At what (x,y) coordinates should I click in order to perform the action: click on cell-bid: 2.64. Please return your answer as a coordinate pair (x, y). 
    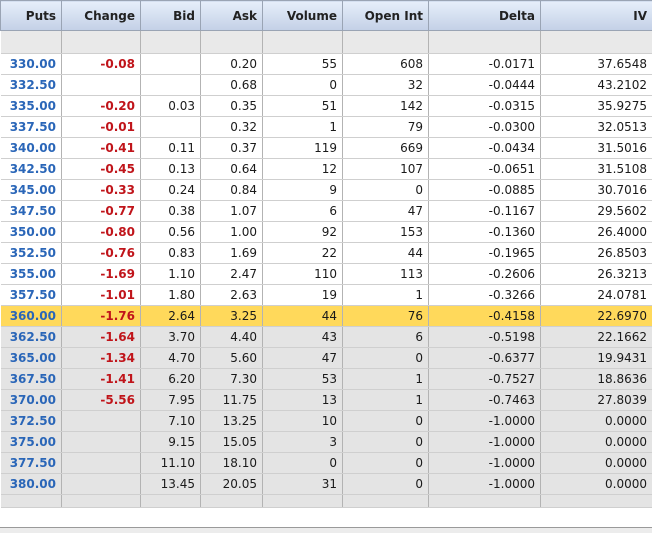
    Looking at the image, I should click on (170, 316).